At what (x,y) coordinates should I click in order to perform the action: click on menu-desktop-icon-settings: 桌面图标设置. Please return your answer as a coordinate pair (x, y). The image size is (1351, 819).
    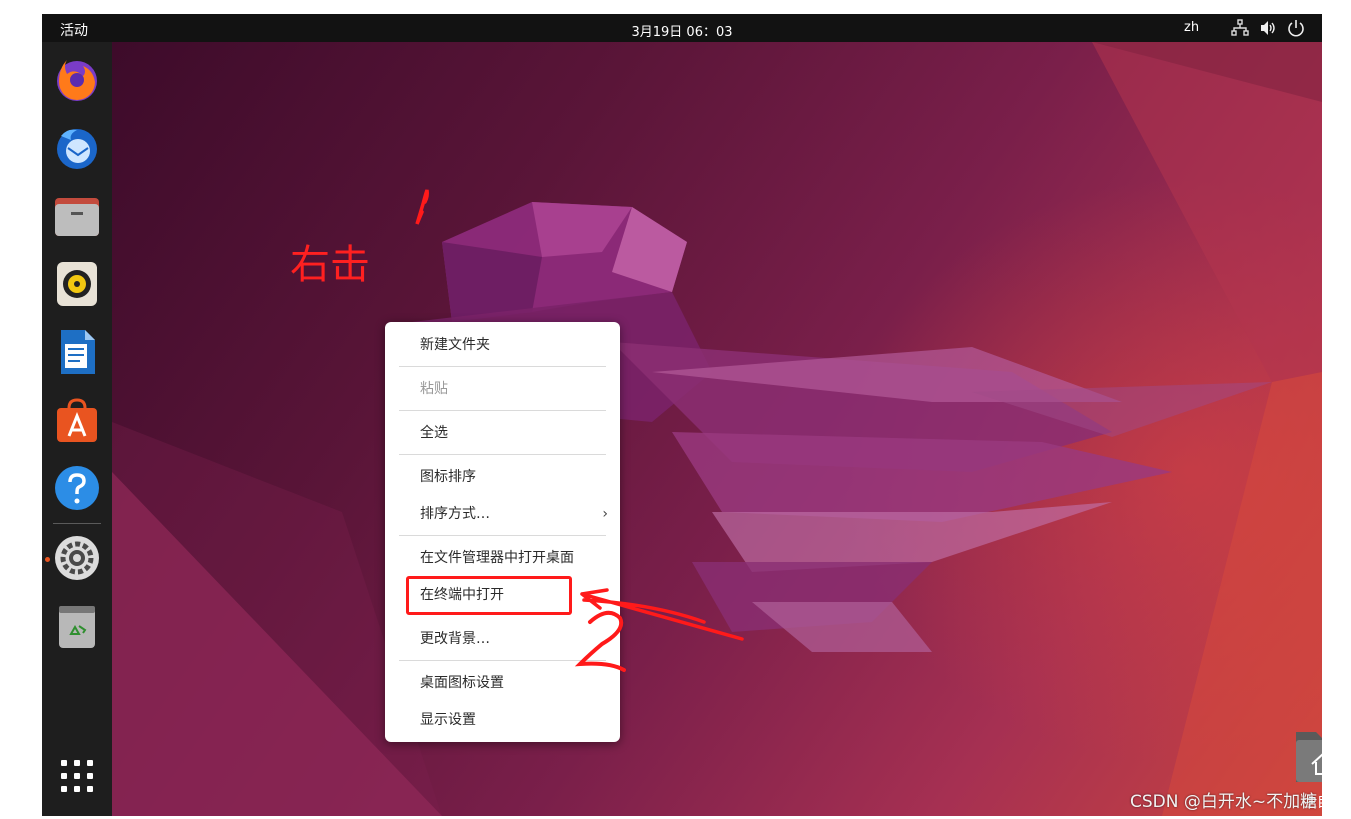
    Looking at the image, I should click on (502, 683).